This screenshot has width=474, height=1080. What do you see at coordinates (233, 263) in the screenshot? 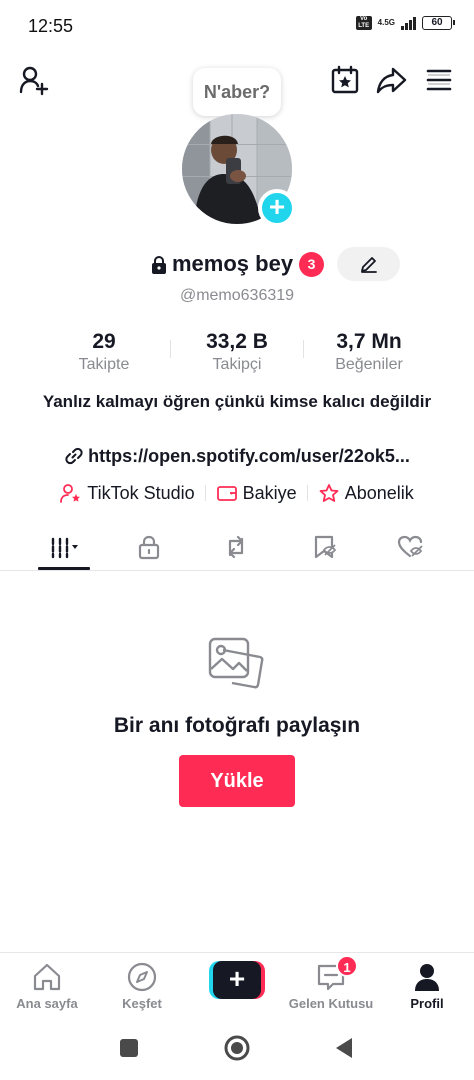
I see `profile-username: memoş bey` at bounding box center [233, 263].